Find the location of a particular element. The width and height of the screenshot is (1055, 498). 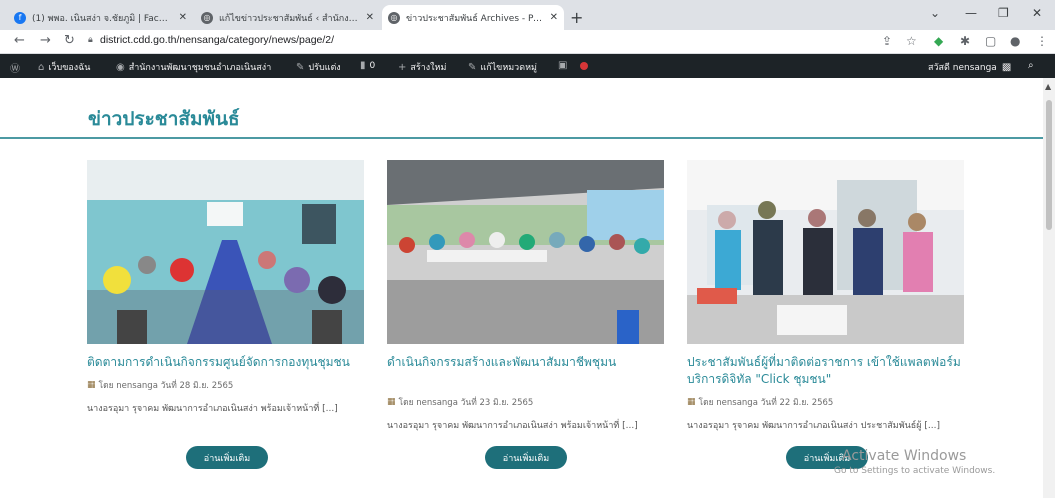

scrollbar-thumb is located at coordinates (1049, 165).